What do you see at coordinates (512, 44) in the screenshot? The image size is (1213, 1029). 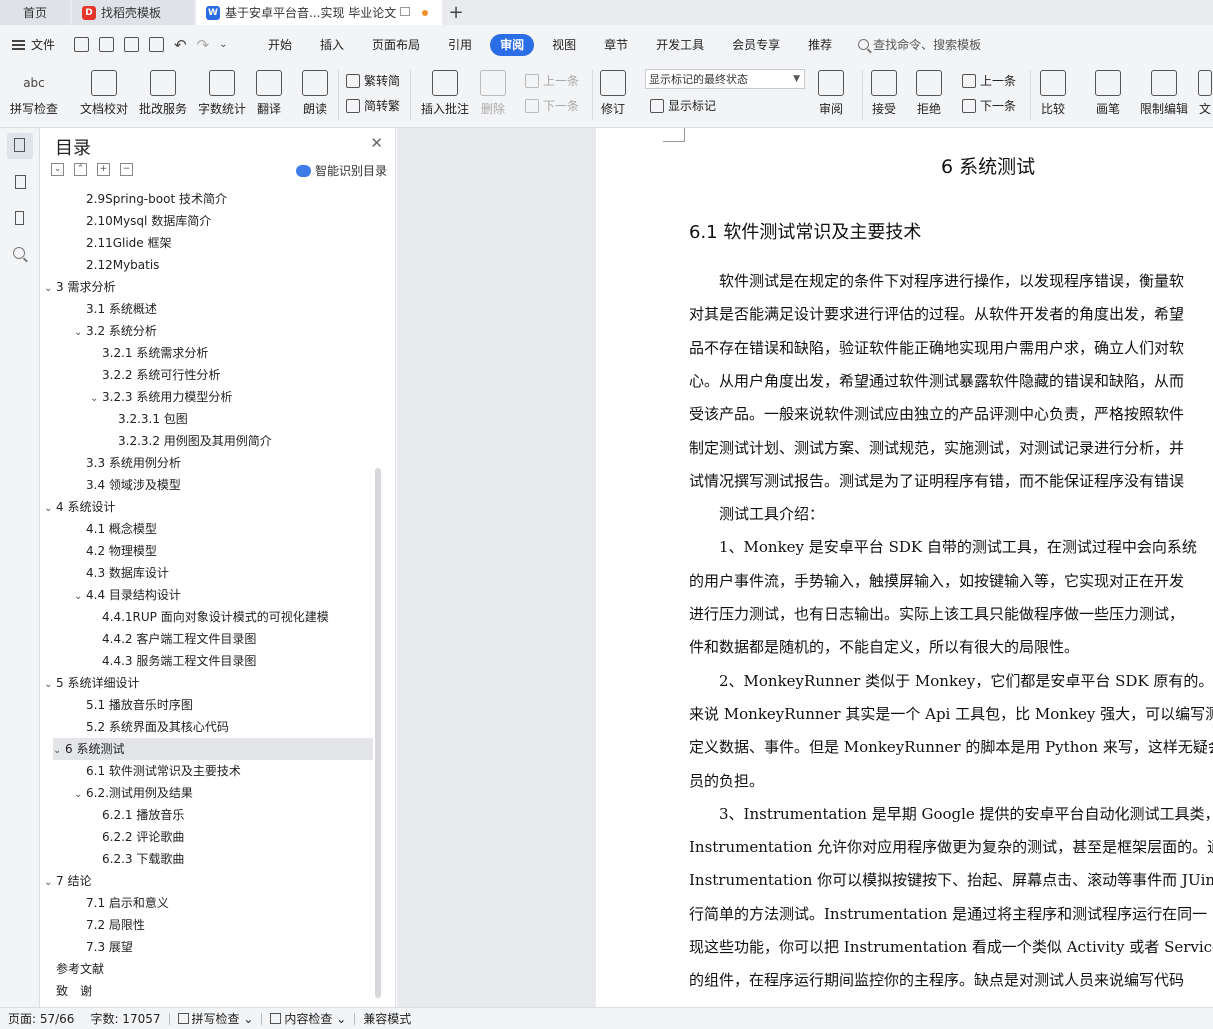 I see `menu-review: 审阅` at bounding box center [512, 44].